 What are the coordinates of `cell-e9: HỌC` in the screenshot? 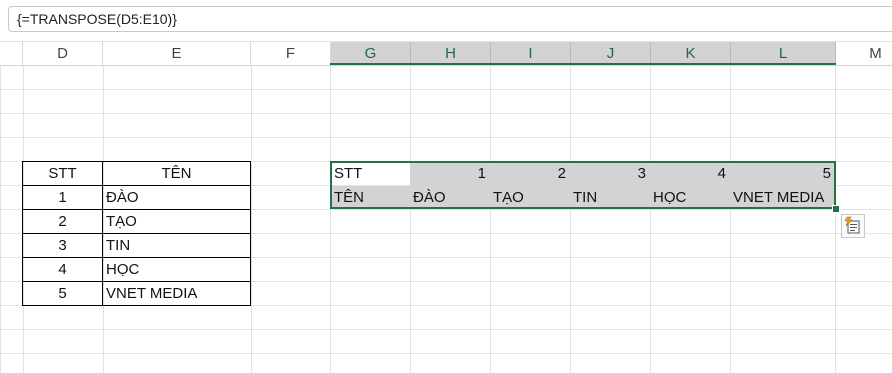 It's located at (177, 270).